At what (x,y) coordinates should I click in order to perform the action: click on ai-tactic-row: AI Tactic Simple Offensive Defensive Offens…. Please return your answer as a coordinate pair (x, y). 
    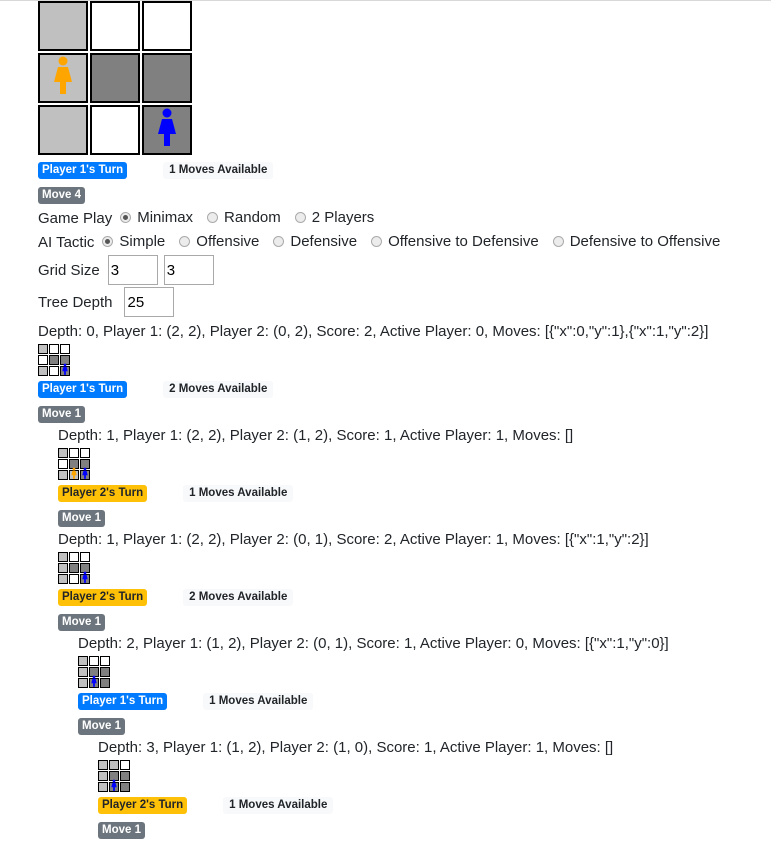
    Looking at the image, I should click on (403, 242).